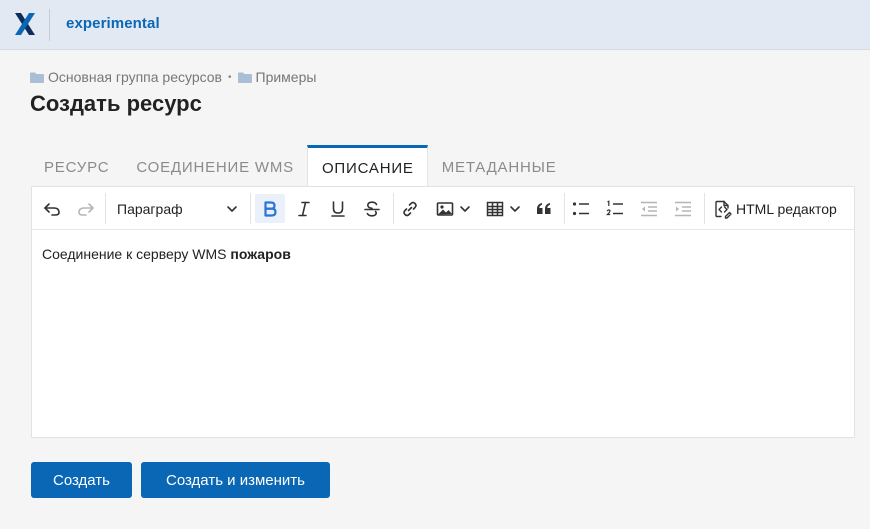 The height and width of the screenshot is (529, 870). Describe the element at coordinates (150, 208) in the screenshot. I see `paragraph-style-value: Параграф` at that location.